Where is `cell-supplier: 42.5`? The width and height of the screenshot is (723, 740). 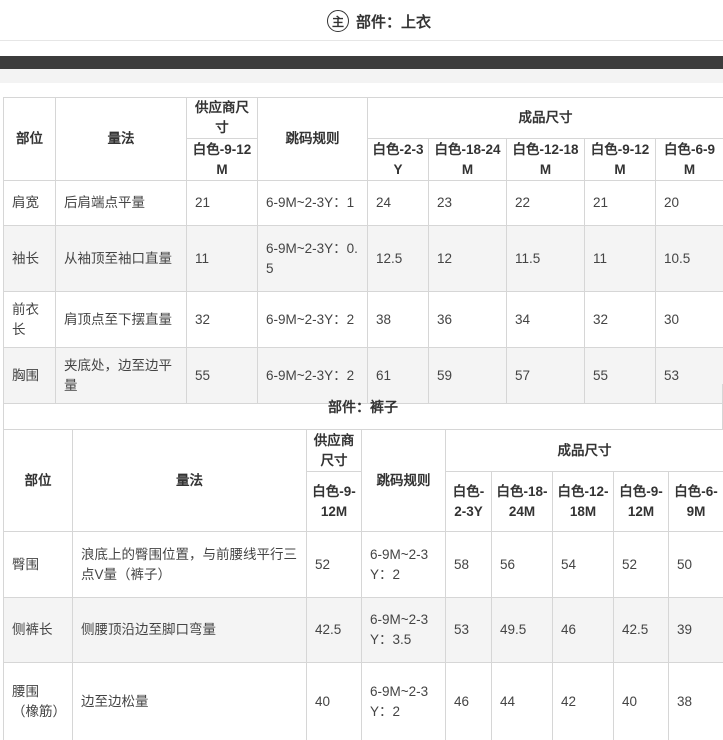 cell-supplier: 42.5 is located at coordinates (334, 630).